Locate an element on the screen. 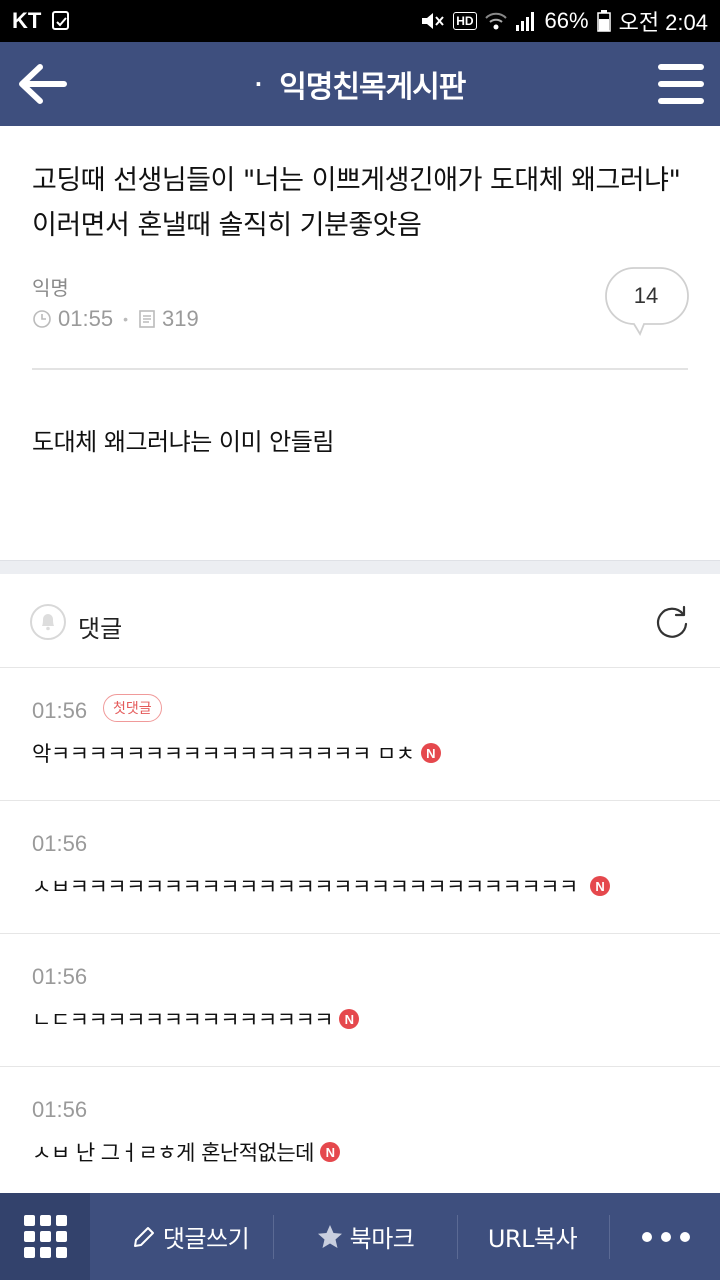 Image resolution: width=720 pixels, height=1280 pixels. wifi-icon is located at coordinates (495, 21).